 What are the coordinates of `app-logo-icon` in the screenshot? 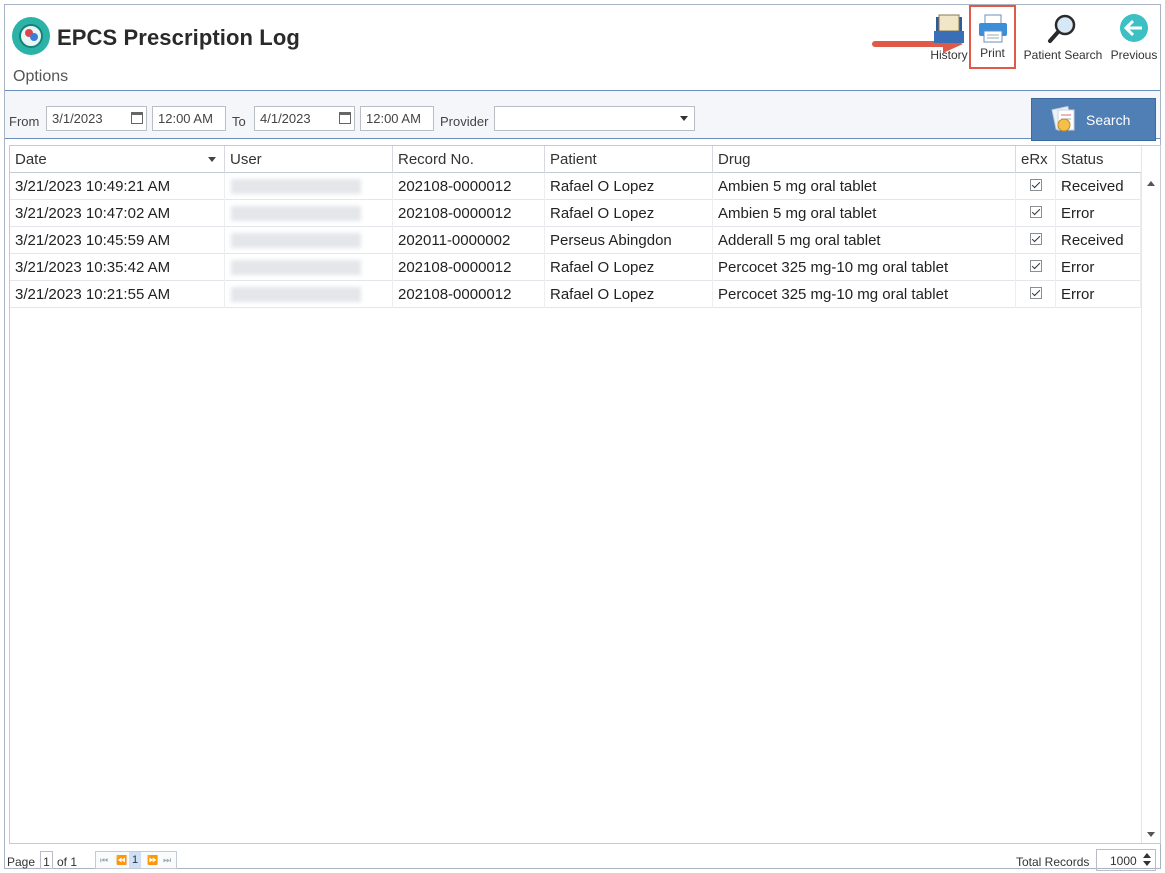 It's located at (31, 36).